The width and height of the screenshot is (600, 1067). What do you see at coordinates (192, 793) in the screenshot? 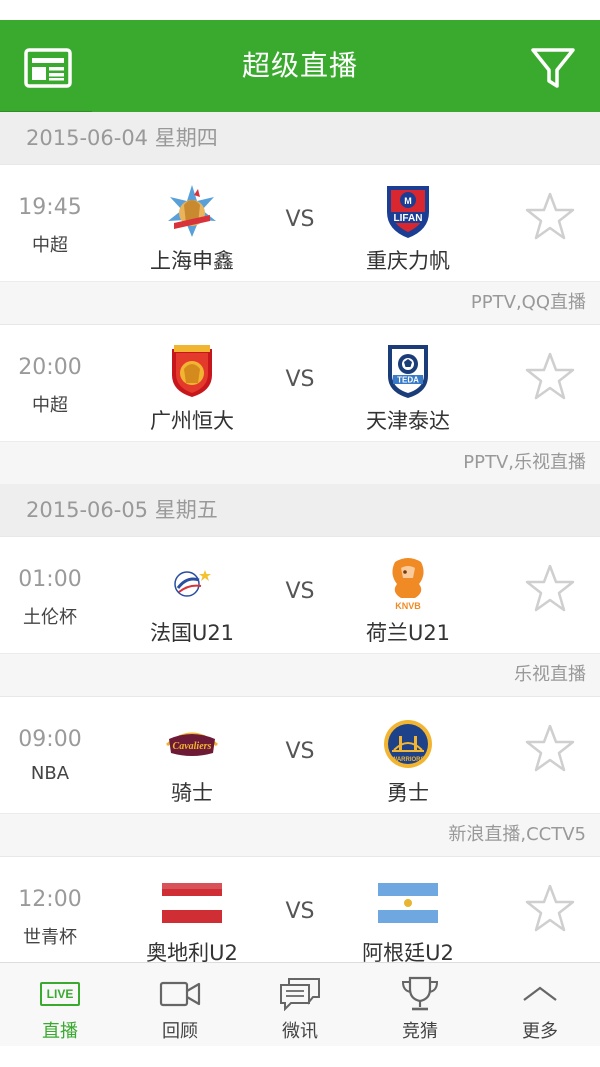
I see `home-team-name: 骑士` at bounding box center [192, 793].